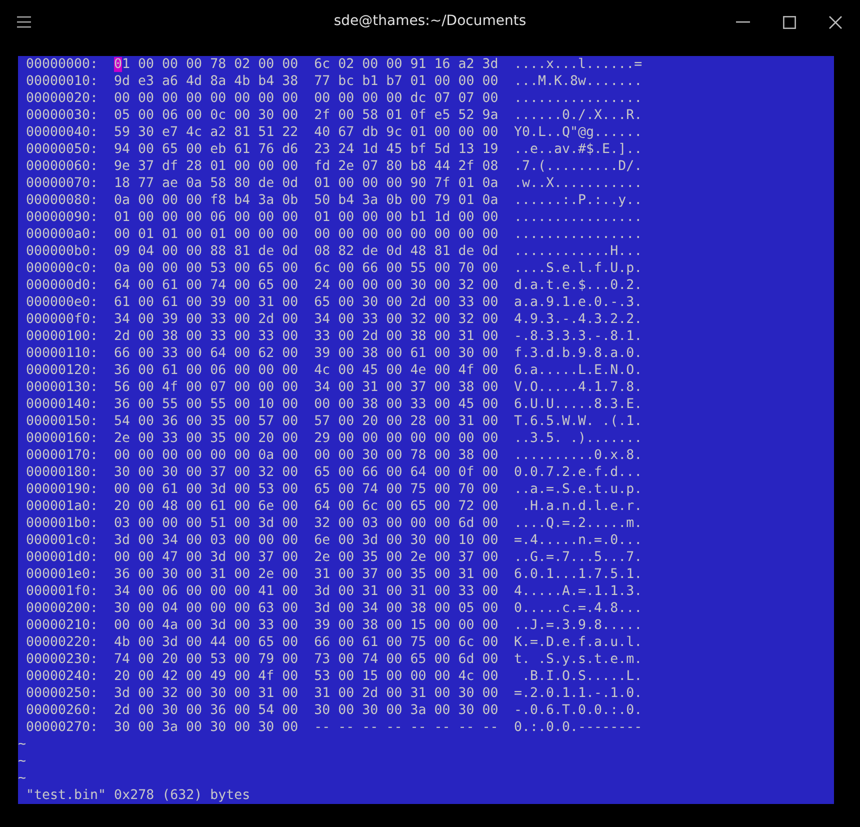  What do you see at coordinates (63, 523) in the screenshot?
I see `offset-address: 000001b0:` at bounding box center [63, 523].